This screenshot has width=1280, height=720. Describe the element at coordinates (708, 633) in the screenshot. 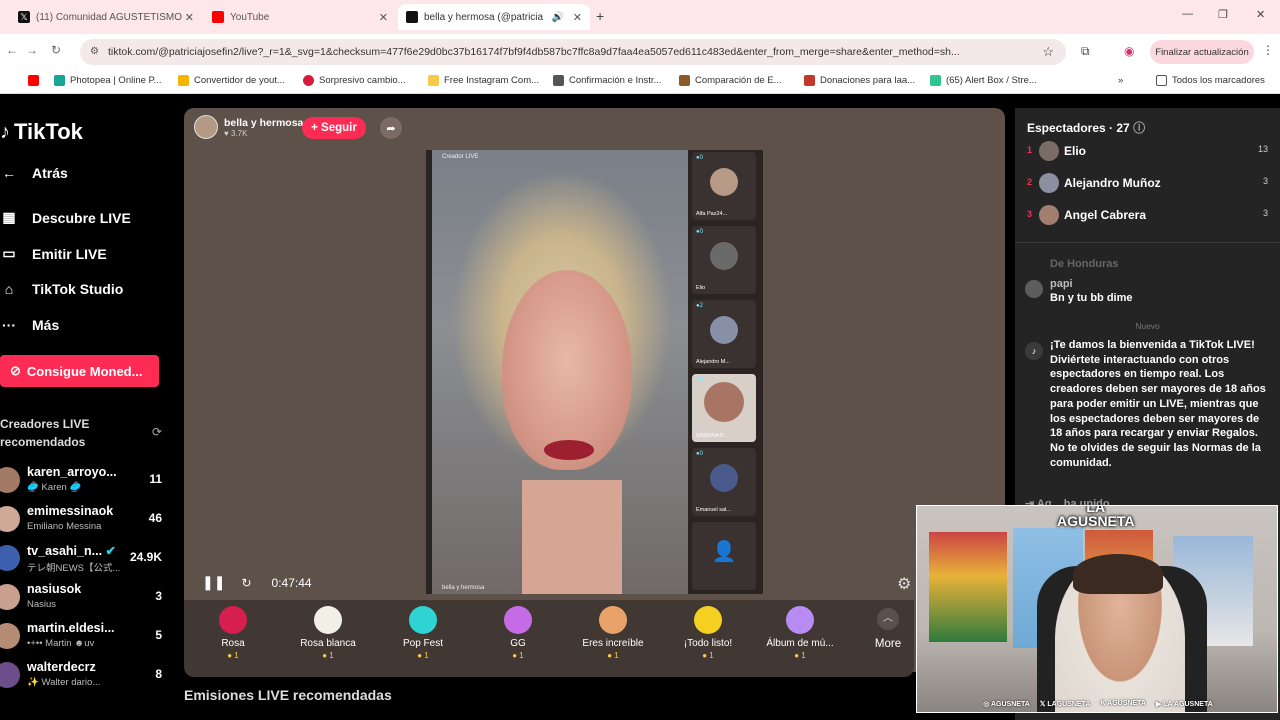

I see `gift-item: ¡Todo listo! ● 1` at that location.